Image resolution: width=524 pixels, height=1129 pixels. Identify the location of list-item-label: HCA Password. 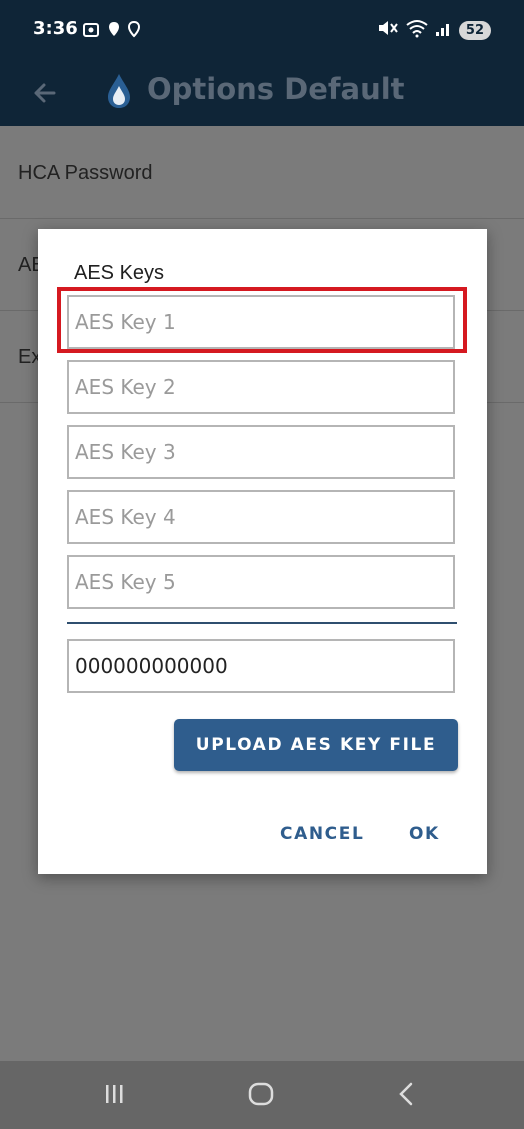
(85, 173).